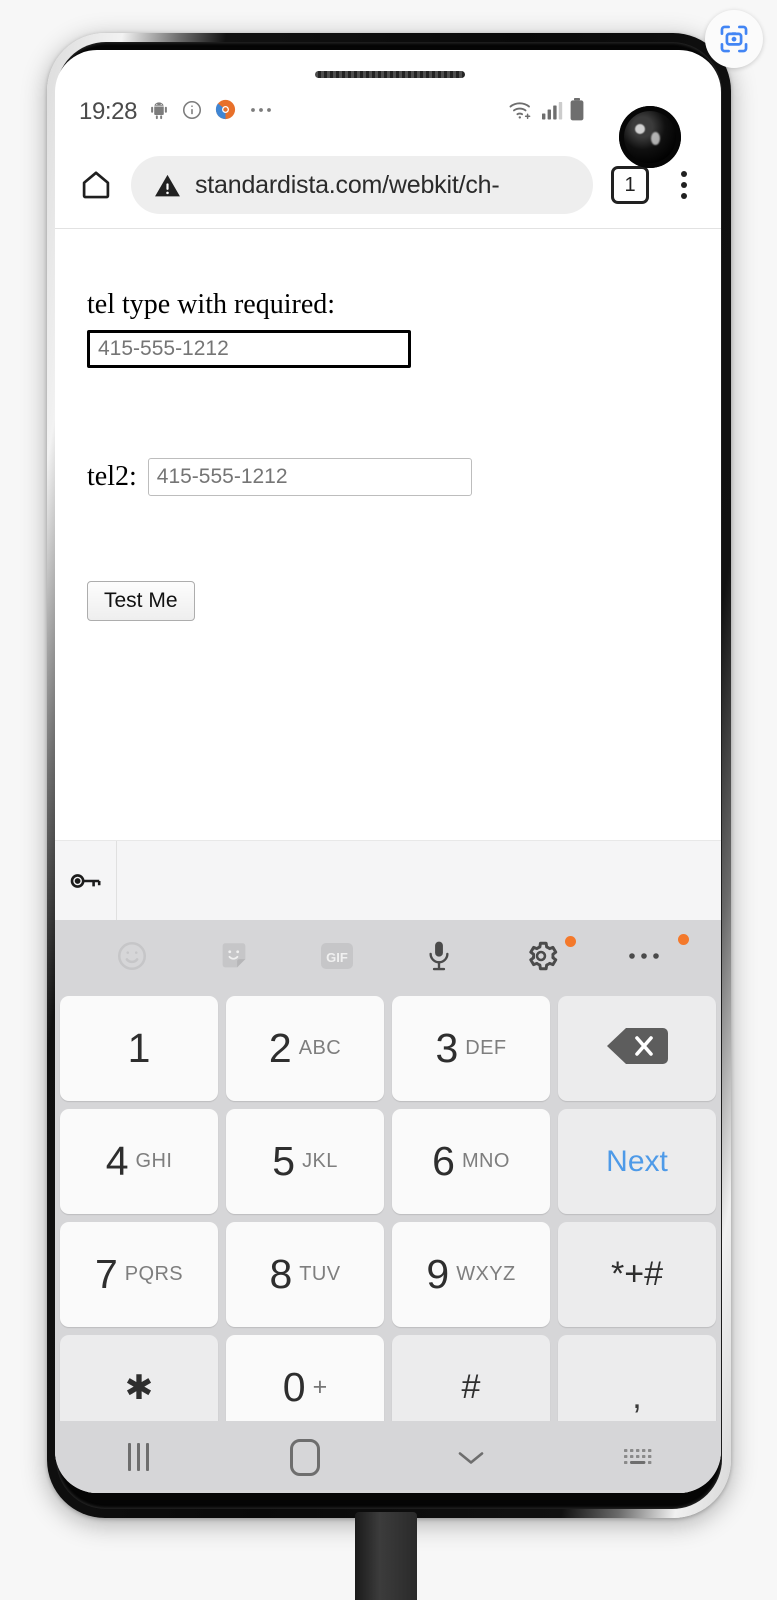 Image resolution: width=777 pixels, height=1600 pixels. I want to click on backspace-key, so click(637, 1048).